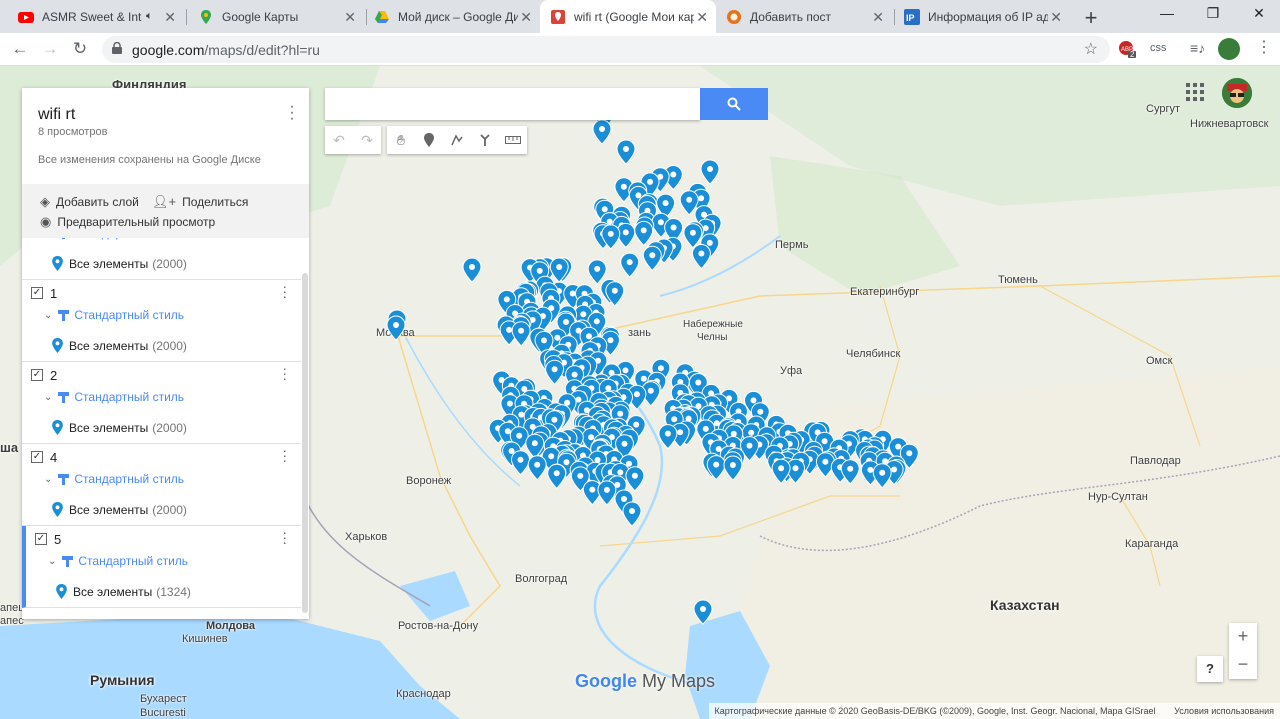 Image resolution: width=1280 pixels, height=719 pixels. I want to click on ruler-icon, so click(513, 140).